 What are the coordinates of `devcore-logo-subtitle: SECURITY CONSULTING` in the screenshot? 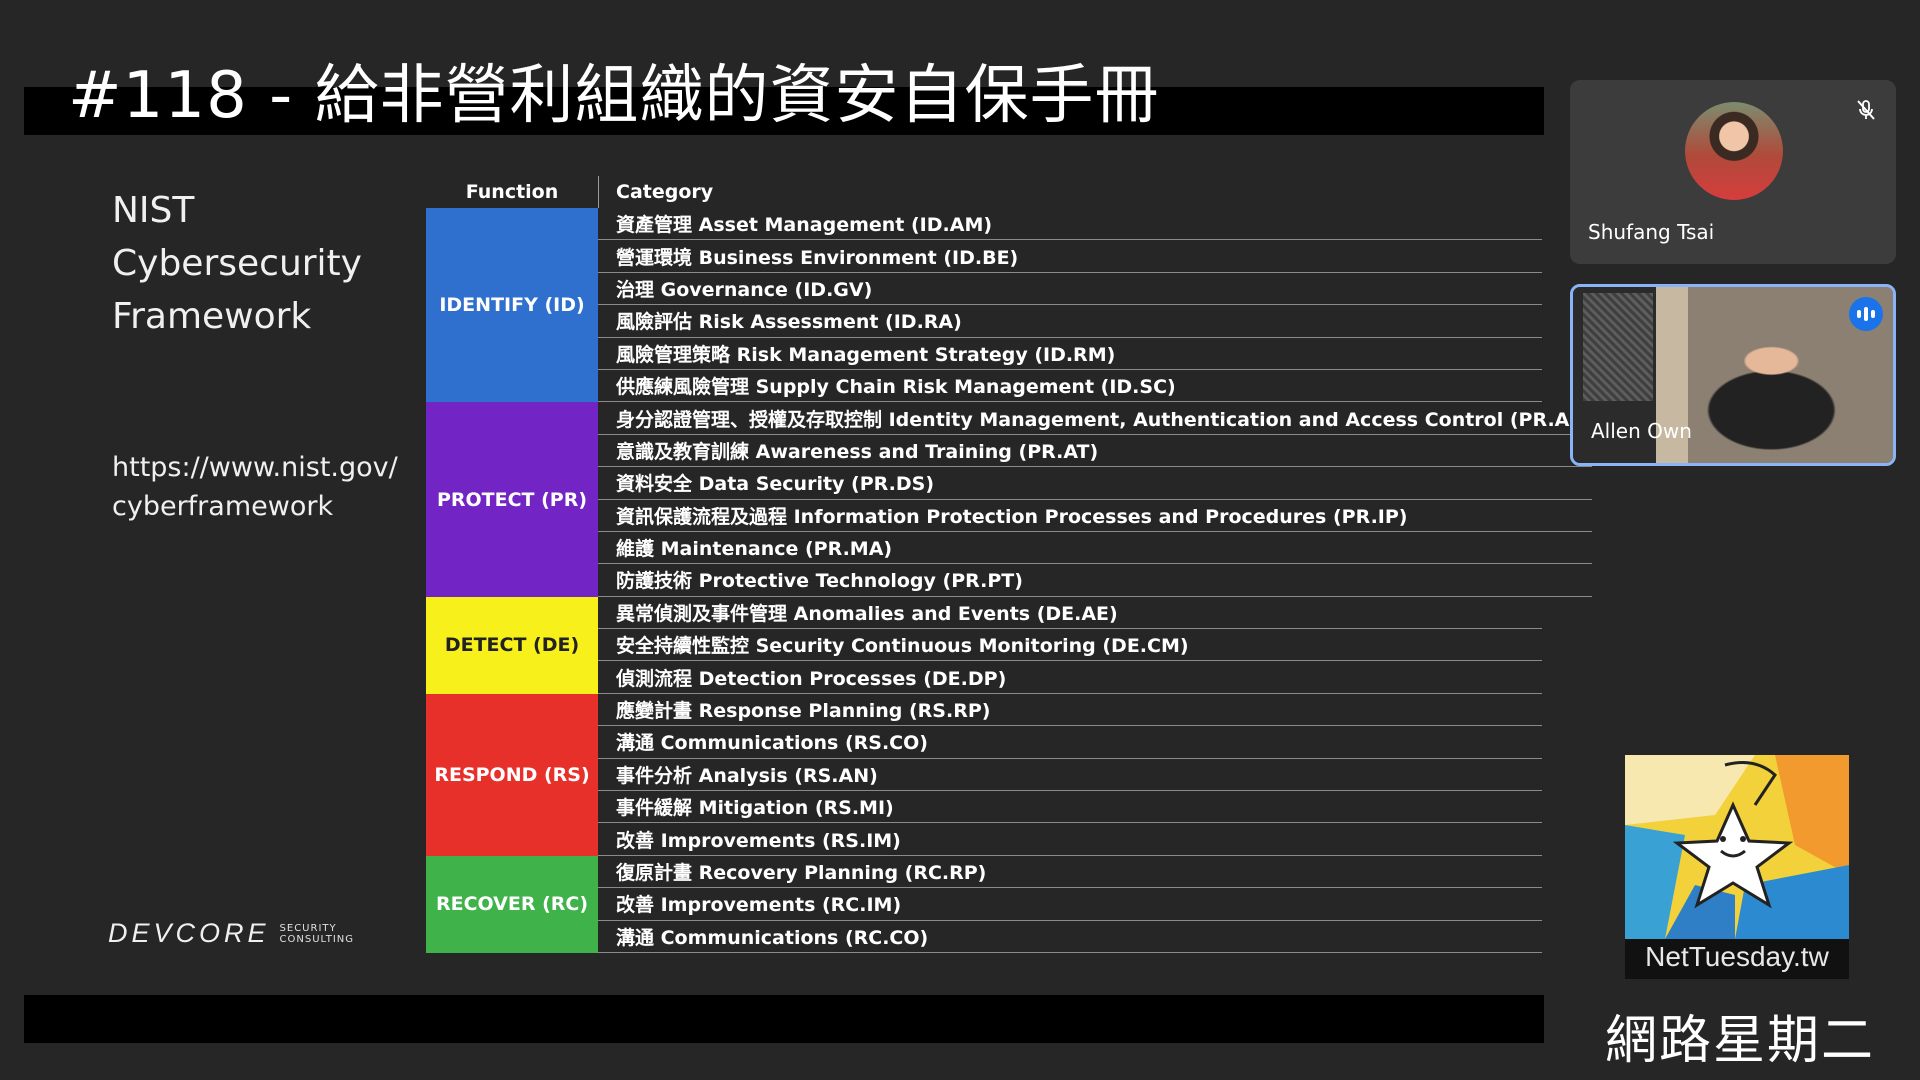 It's located at (317, 934).